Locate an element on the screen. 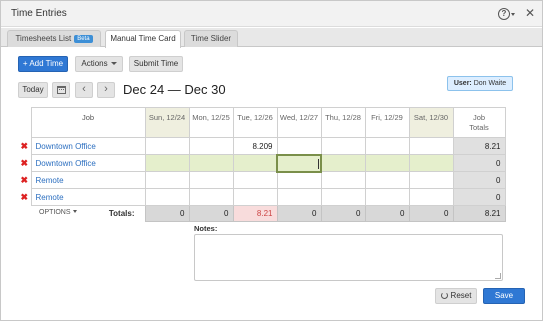 The image size is (543, 321). submit-time-label: Submit Time is located at coordinates (156, 63).